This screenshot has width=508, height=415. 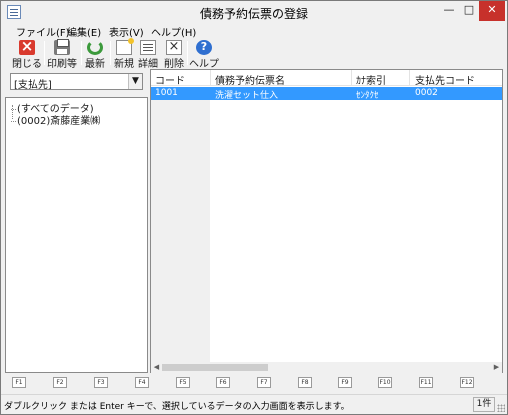 What do you see at coordinates (254, 383) in the screenshot?
I see `function-key-bar: F1 F2 F3 F4 F5 F6 F7 F8 F9 F10 F11 F12` at bounding box center [254, 383].